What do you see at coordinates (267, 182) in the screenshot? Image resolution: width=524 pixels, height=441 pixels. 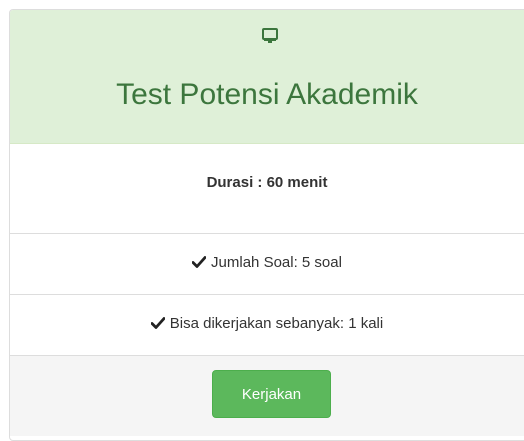 I see `duration-text: Durasi : 60 menit` at bounding box center [267, 182].